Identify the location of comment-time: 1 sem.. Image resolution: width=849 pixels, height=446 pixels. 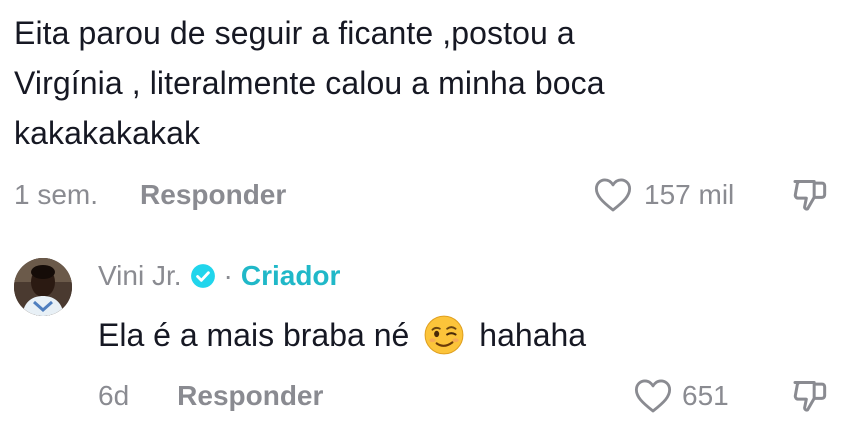
(56, 194).